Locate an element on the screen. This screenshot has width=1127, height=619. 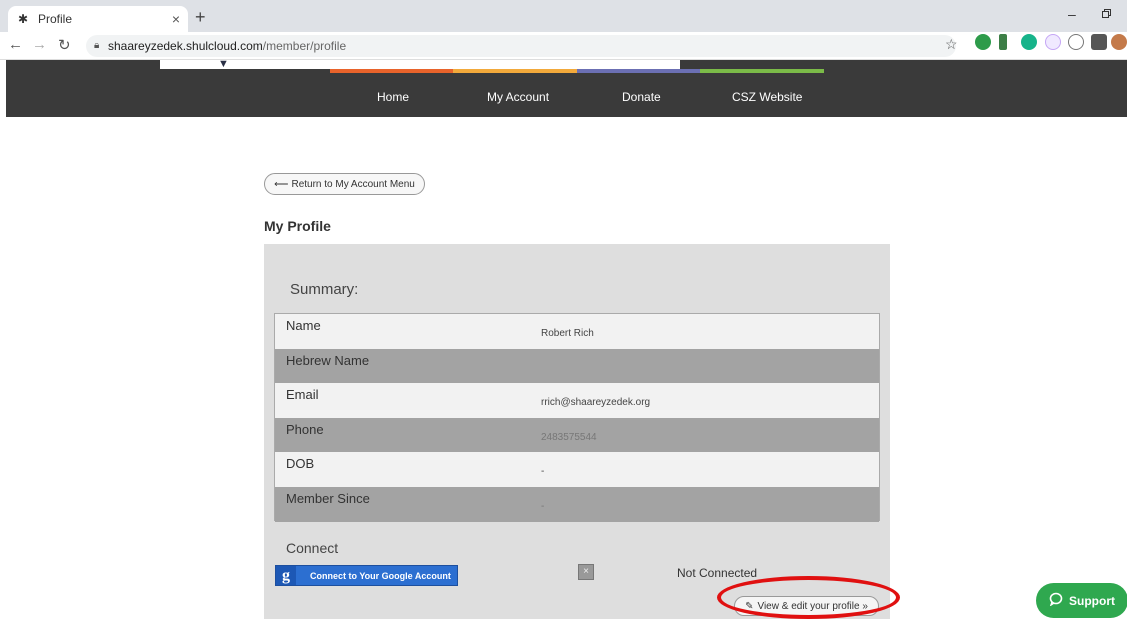
nav-accent-website is located at coordinates (762, 71).